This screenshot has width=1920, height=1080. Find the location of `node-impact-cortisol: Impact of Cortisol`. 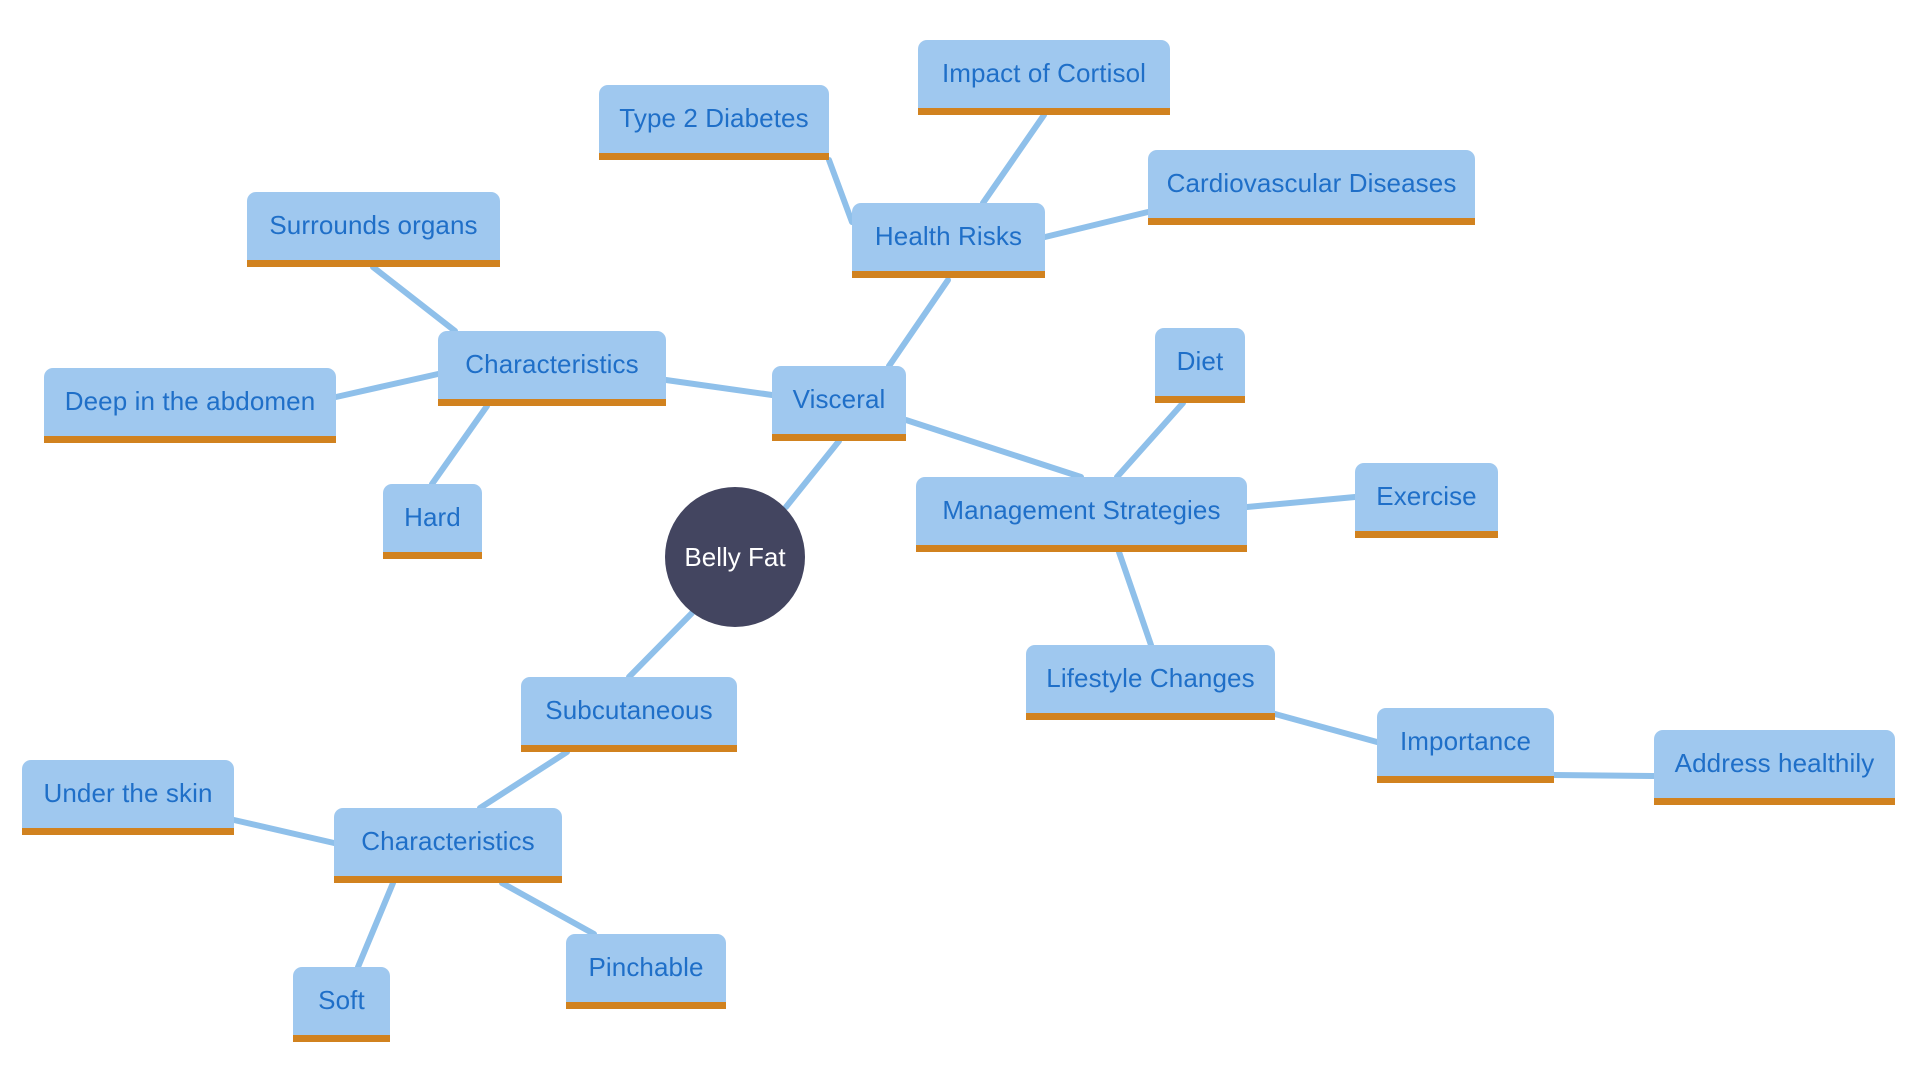

node-impact-cortisol: Impact of Cortisol is located at coordinates (1044, 77).